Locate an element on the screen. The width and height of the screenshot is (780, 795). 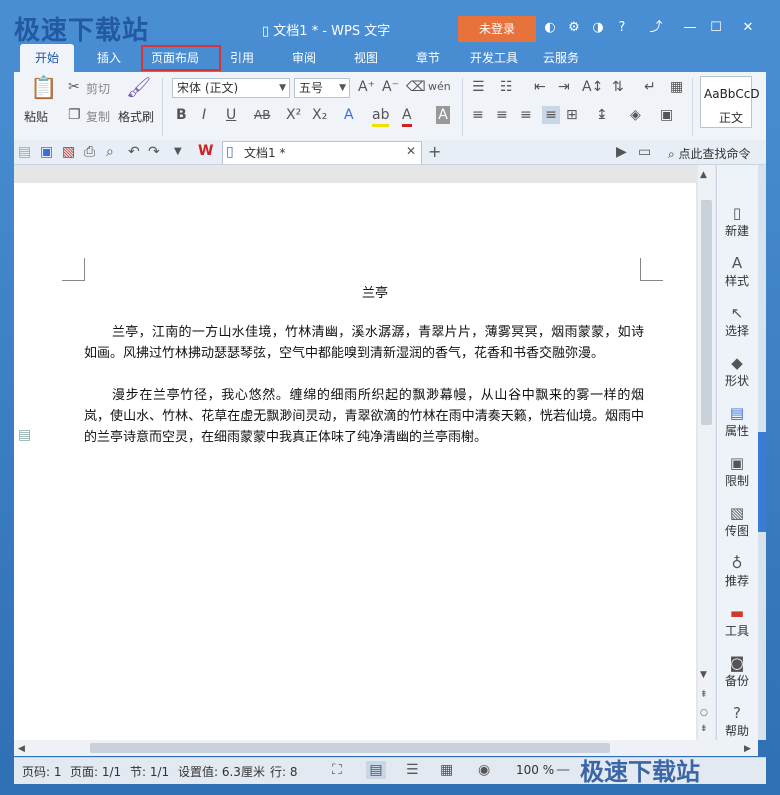
side-item-new: ▯ 新建 is located at coordinates (737, 221).